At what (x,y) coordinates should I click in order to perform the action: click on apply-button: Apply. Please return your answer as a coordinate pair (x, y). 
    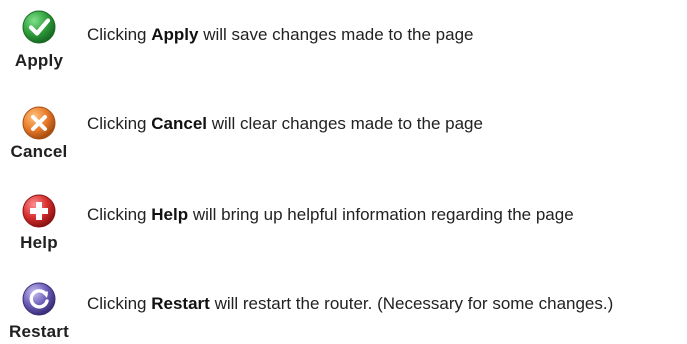
    Looking at the image, I should click on (39, 40).